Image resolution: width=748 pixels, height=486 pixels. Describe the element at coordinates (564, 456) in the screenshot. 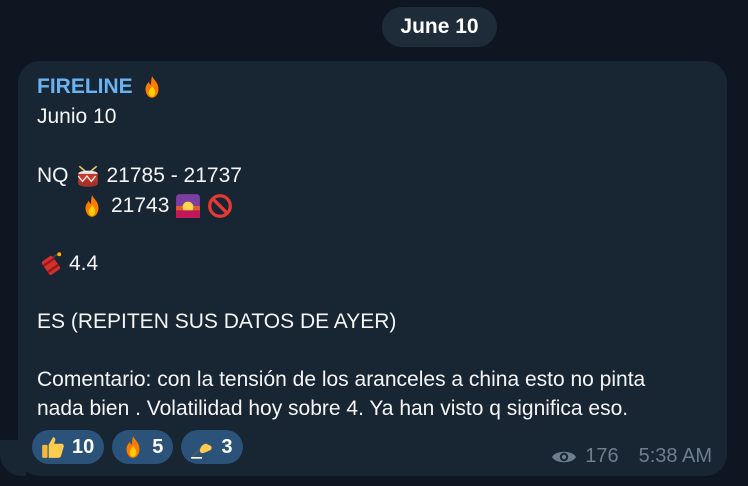

I see `eye-icon` at that location.